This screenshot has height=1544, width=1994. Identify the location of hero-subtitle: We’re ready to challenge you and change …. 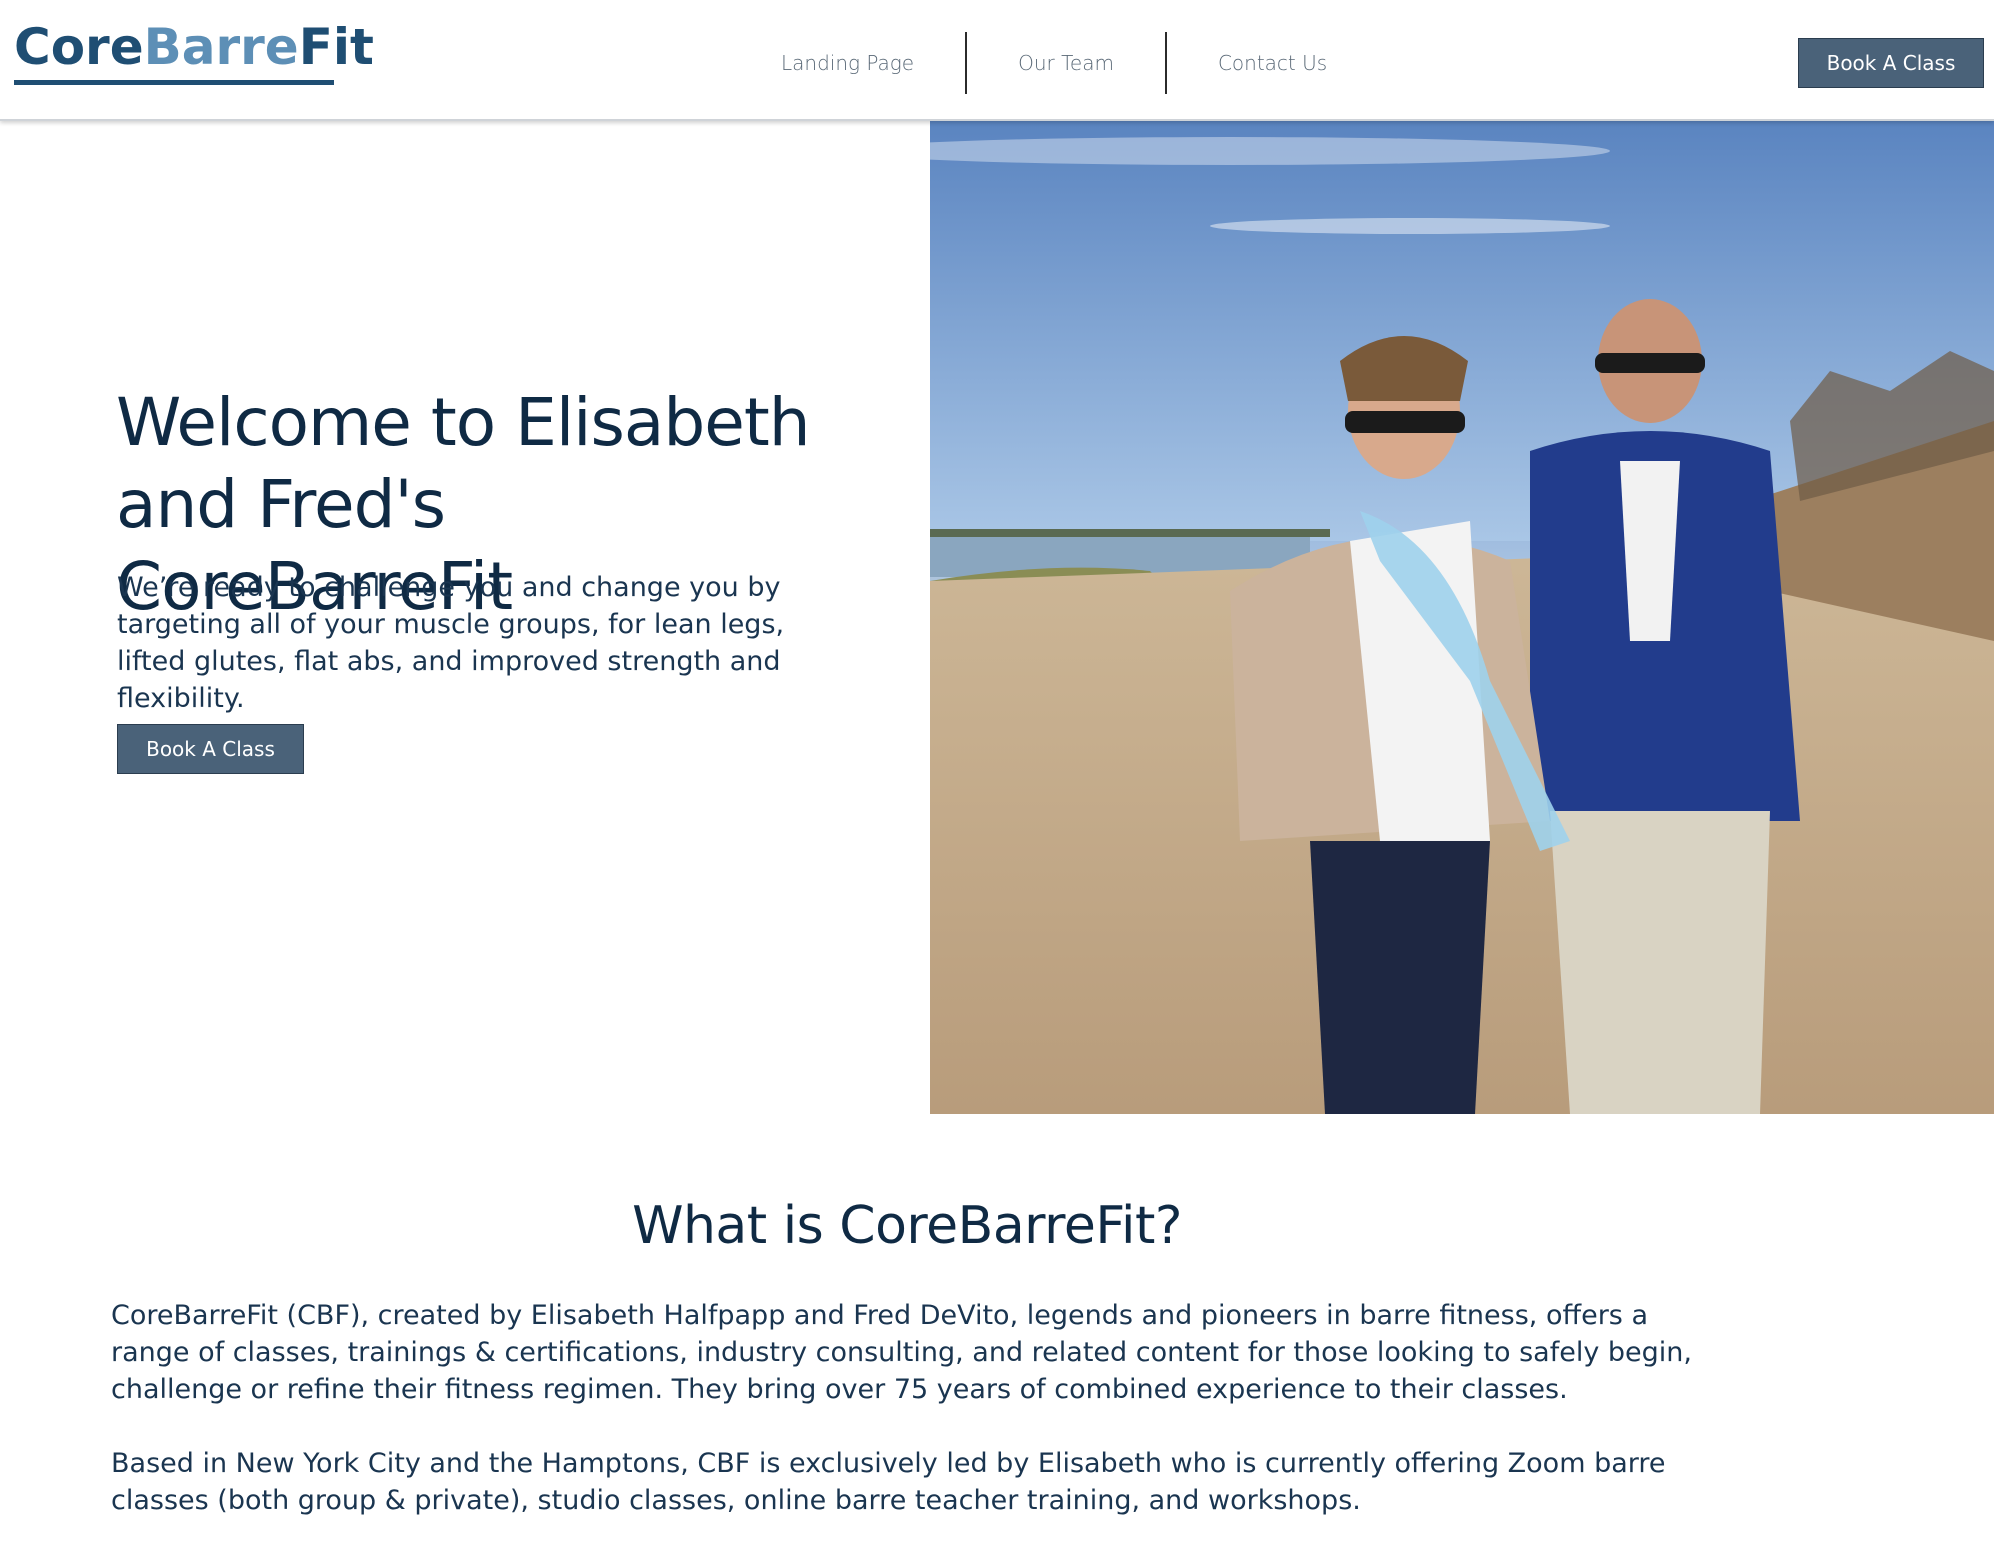
(451, 643).